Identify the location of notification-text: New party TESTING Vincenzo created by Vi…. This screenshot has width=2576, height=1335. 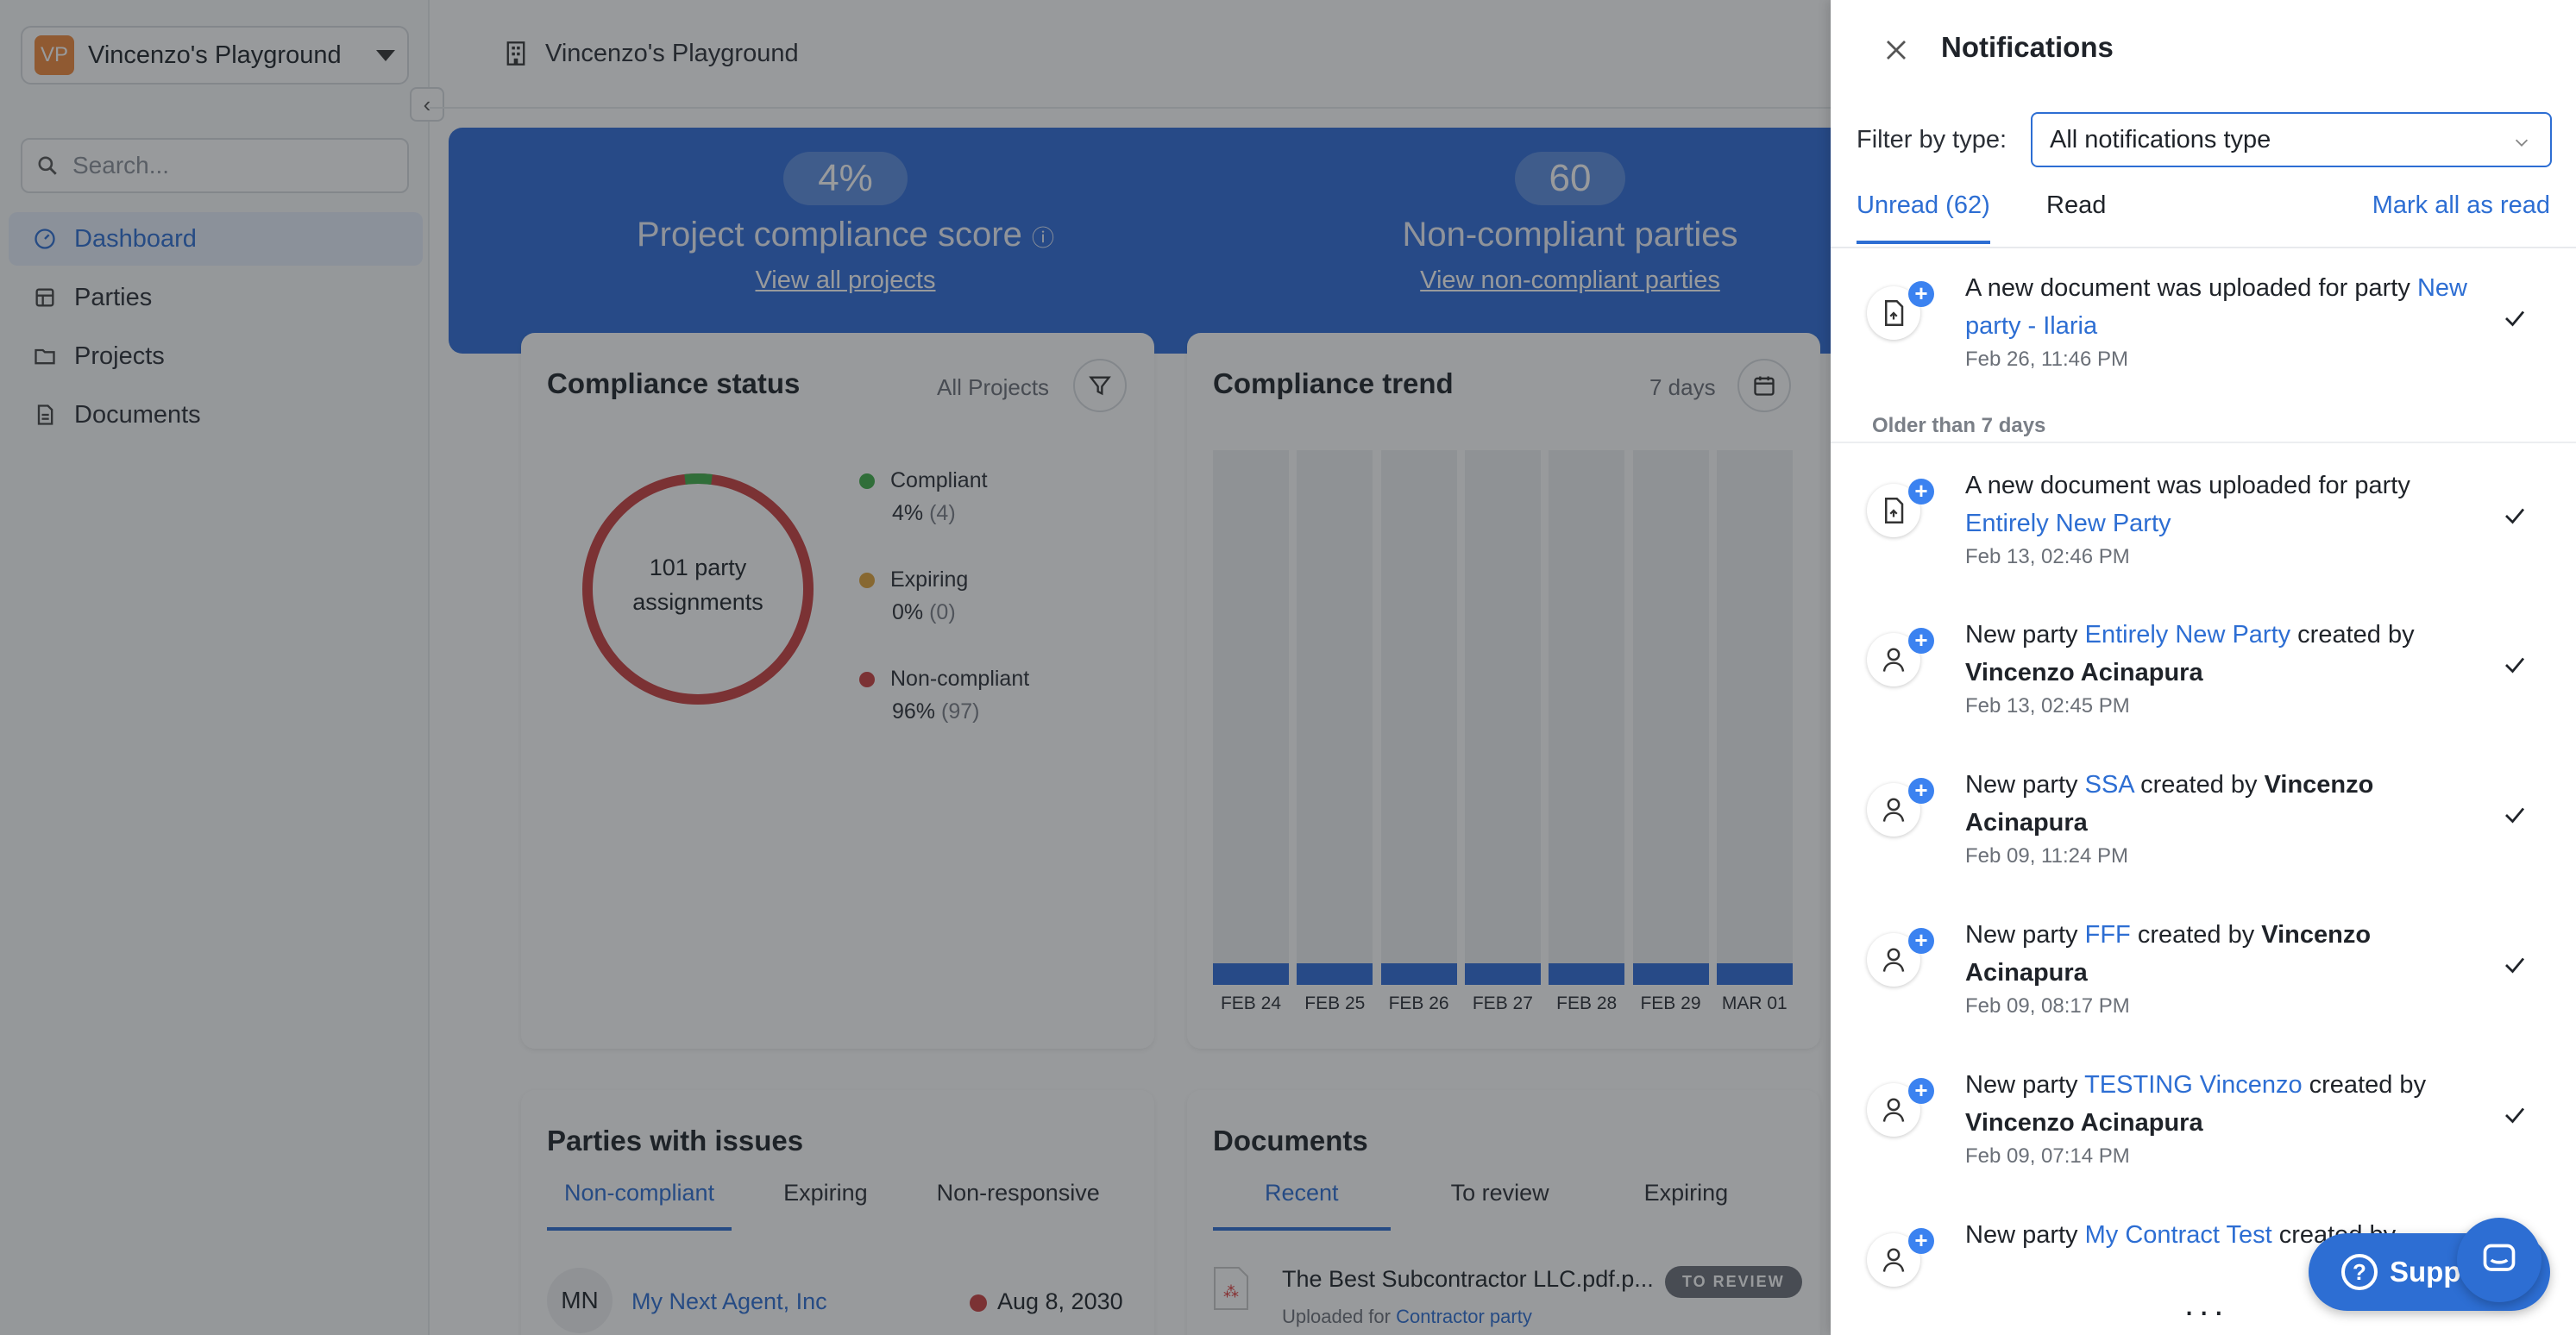
(2224, 1118).